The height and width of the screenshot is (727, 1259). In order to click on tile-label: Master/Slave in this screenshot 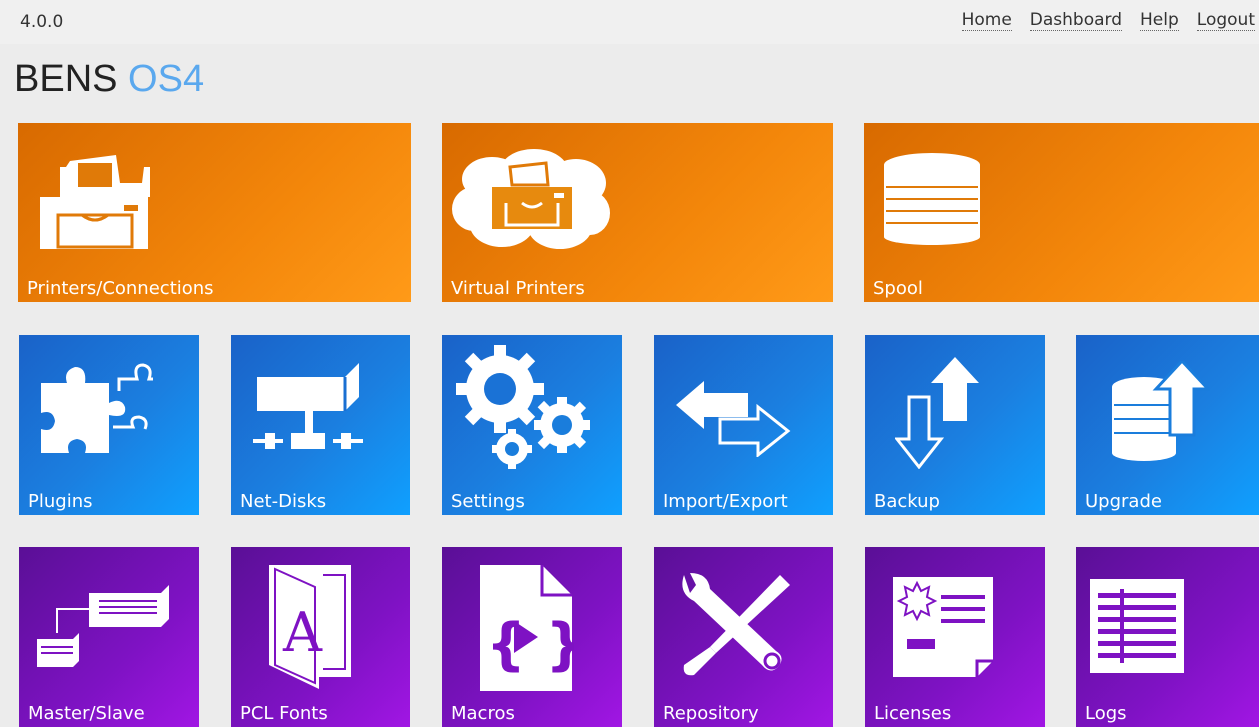, I will do `click(86, 713)`.